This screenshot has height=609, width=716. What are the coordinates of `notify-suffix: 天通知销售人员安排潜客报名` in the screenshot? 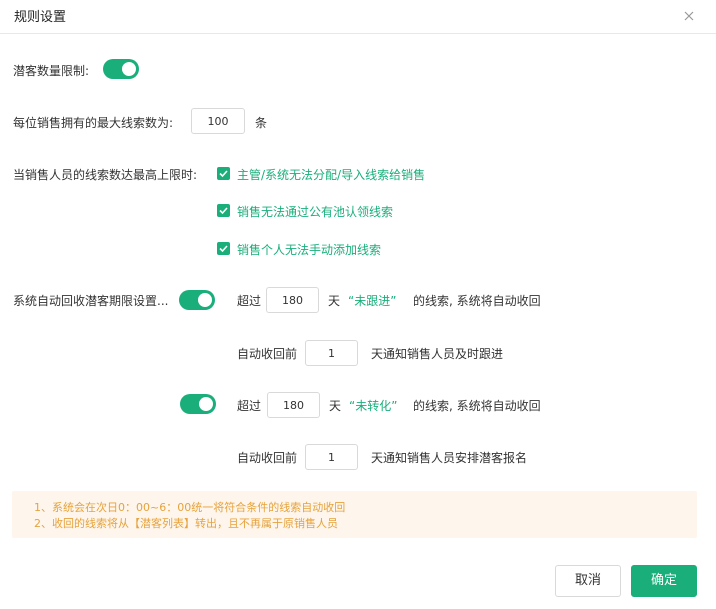 It's located at (449, 458).